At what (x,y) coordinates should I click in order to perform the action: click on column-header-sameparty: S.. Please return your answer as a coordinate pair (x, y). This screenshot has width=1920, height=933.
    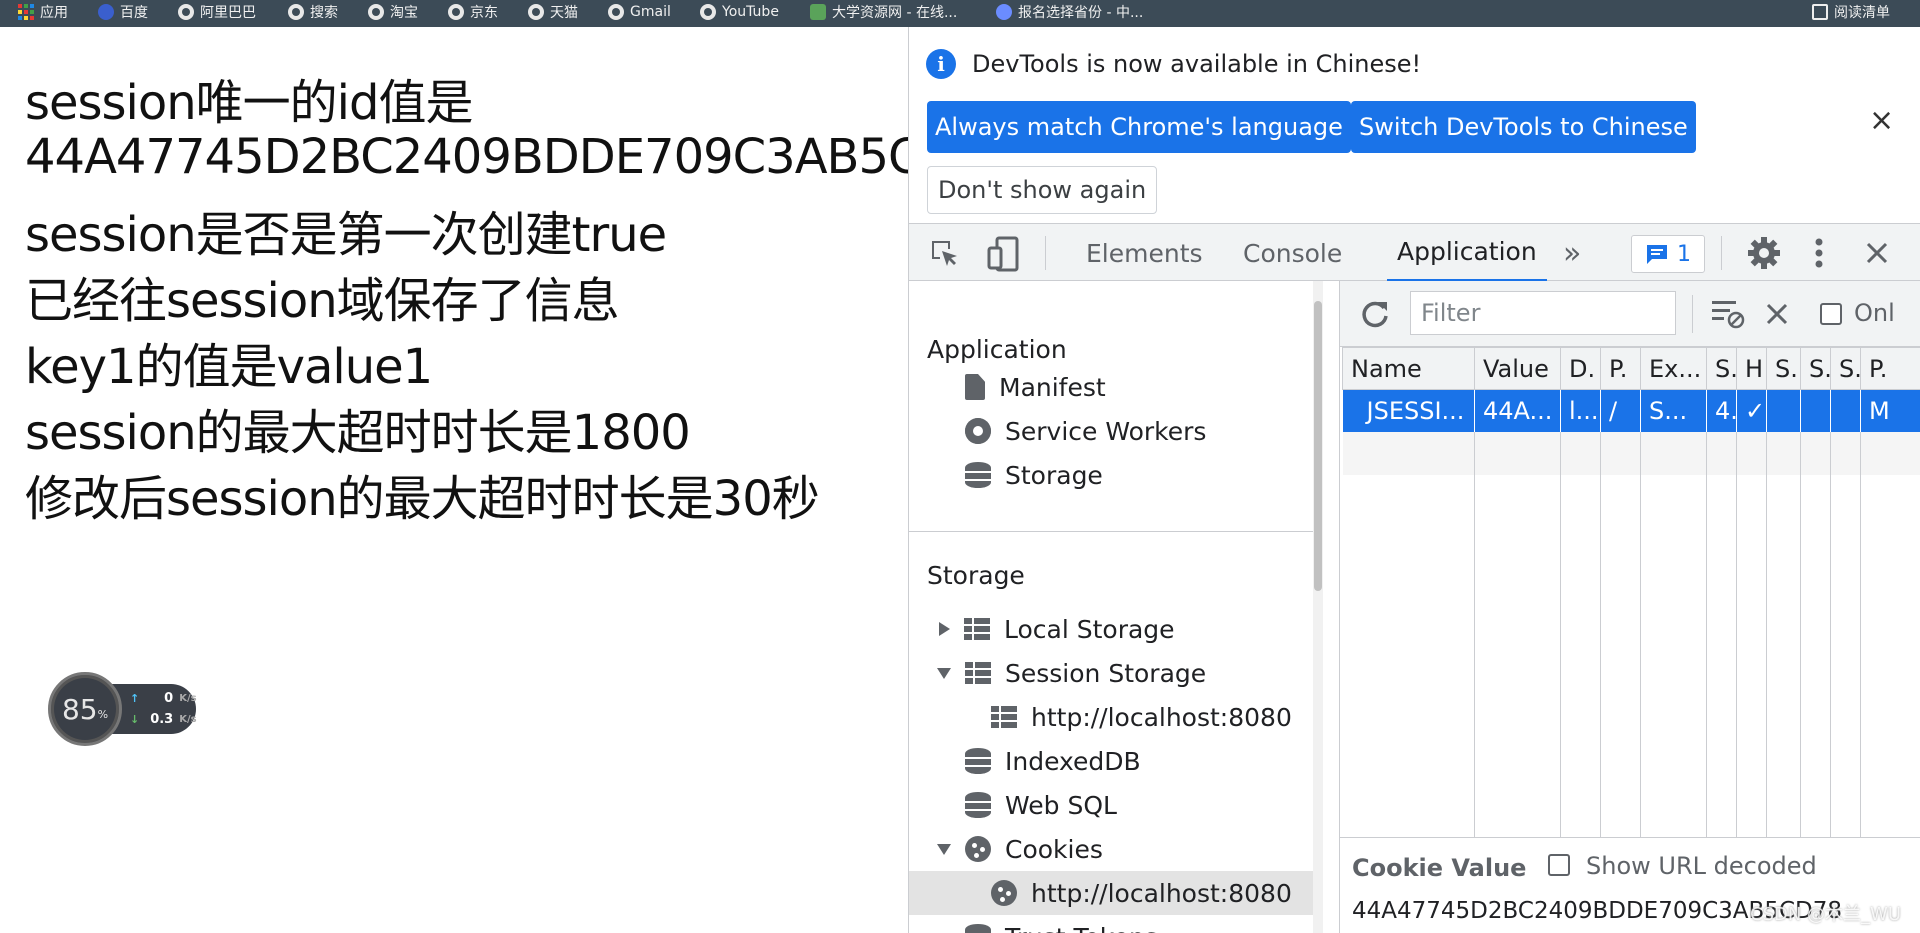
    Looking at the image, I should click on (1845, 368).